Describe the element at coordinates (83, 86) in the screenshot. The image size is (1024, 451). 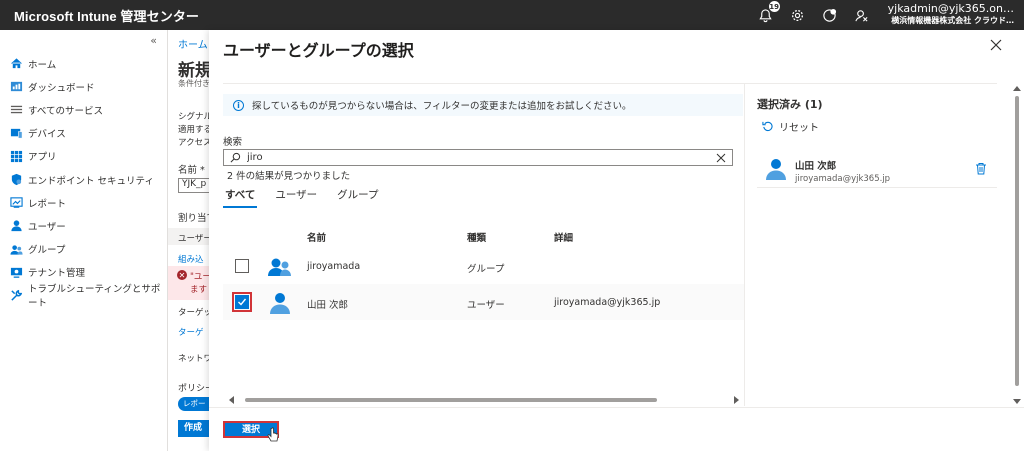
I see `nav-item-dashboard: ダッシュボード` at that location.